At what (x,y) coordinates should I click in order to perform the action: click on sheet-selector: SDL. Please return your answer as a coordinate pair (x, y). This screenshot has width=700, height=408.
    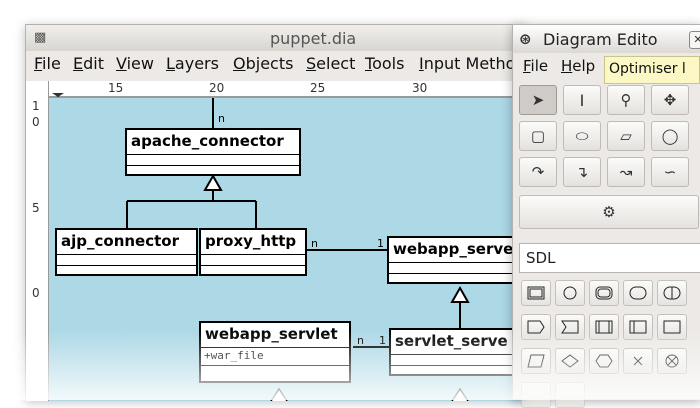
    Looking at the image, I should click on (609, 258).